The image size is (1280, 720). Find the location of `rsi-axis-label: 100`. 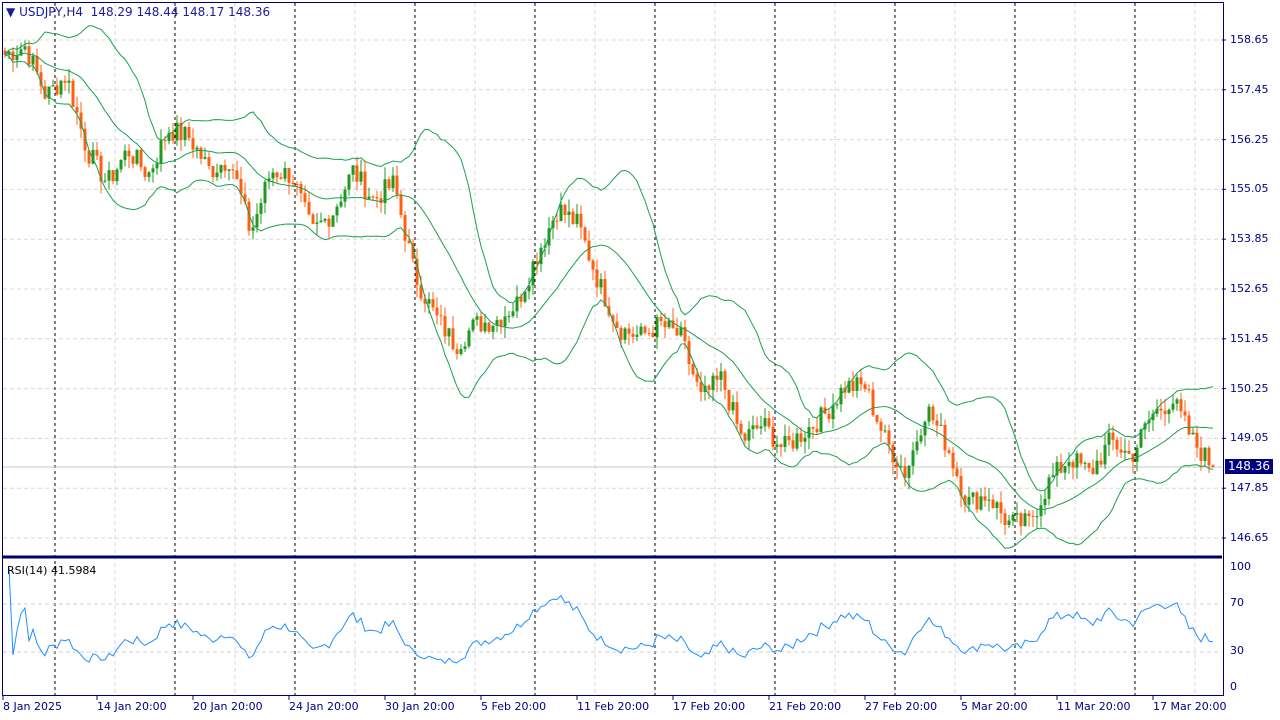

rsi-axis-label: 100 is located at coordinates (1240, 566).